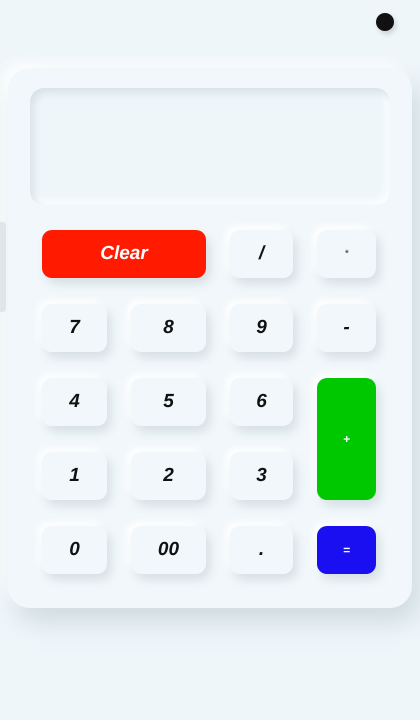  I want to click on operator-key: *, so click(346, 254).